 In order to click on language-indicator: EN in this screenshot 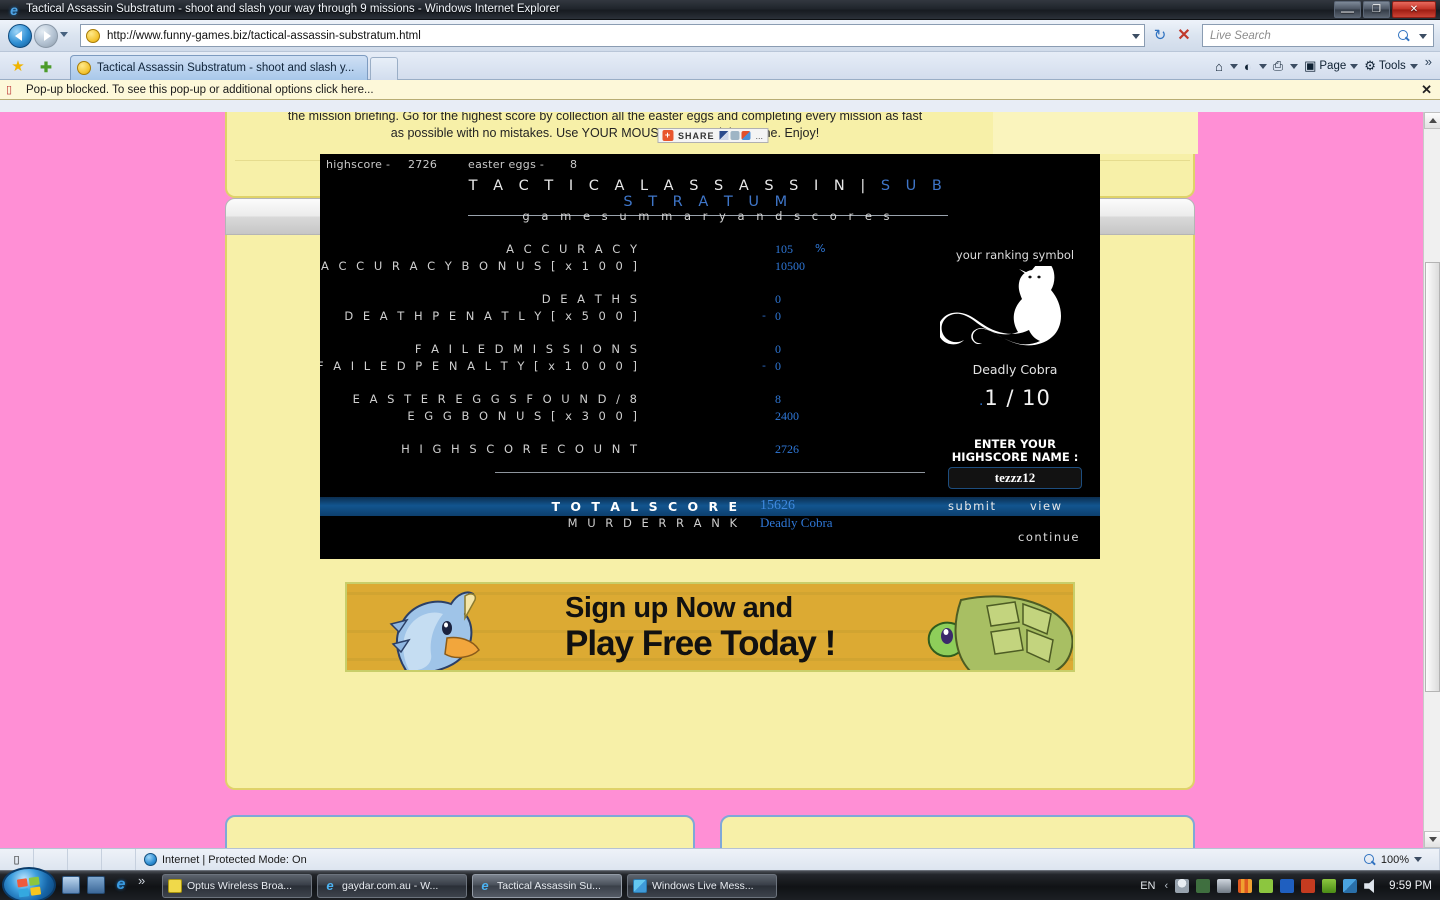, I will do `click(1147, 886)`.